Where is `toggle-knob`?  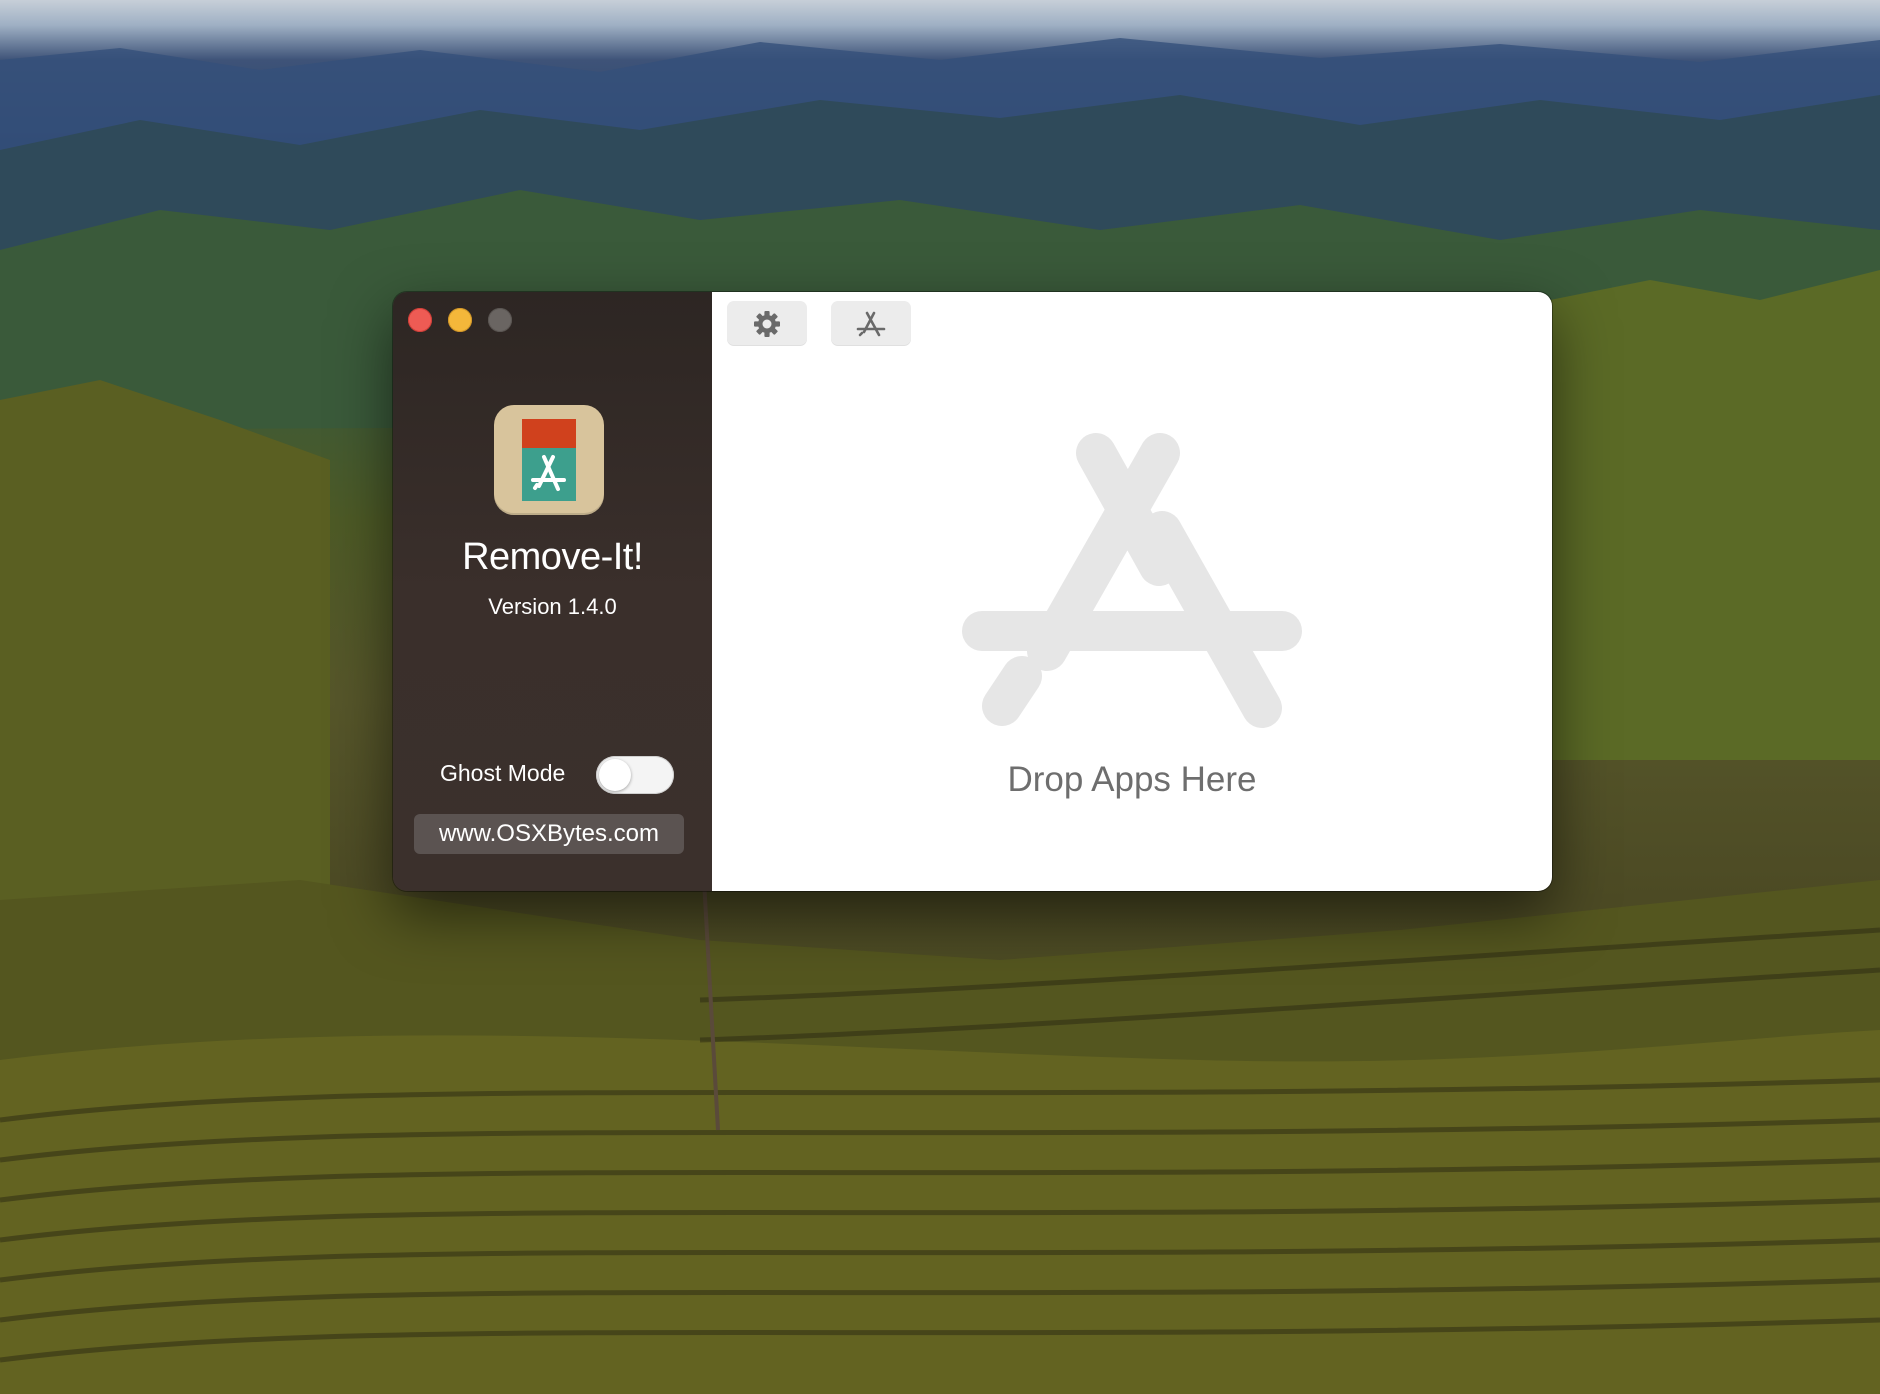
toggle-knob is located at coordinates (615, 775).